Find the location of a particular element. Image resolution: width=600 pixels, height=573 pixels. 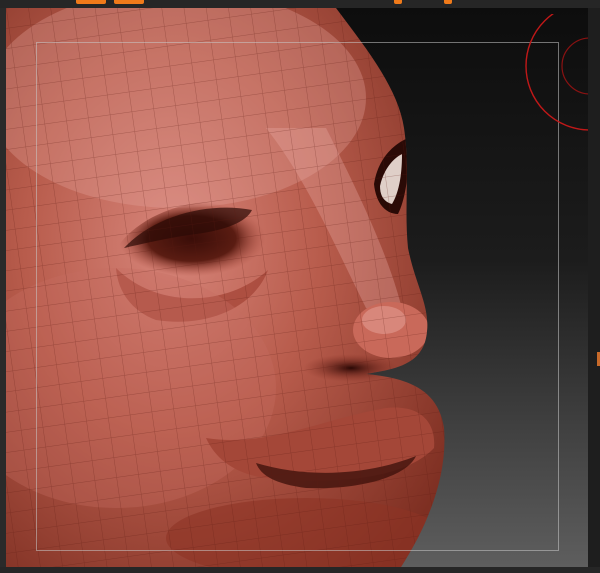

bottom-panel-edge is located at coordinates (300, 570).